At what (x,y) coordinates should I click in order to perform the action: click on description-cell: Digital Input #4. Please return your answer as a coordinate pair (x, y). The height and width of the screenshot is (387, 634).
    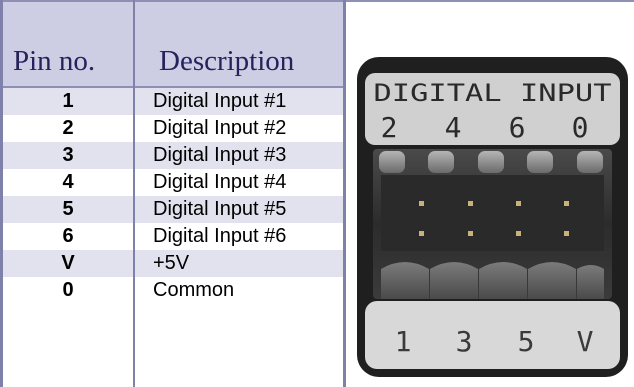
    Looking at the image, I should click on (220, 182).